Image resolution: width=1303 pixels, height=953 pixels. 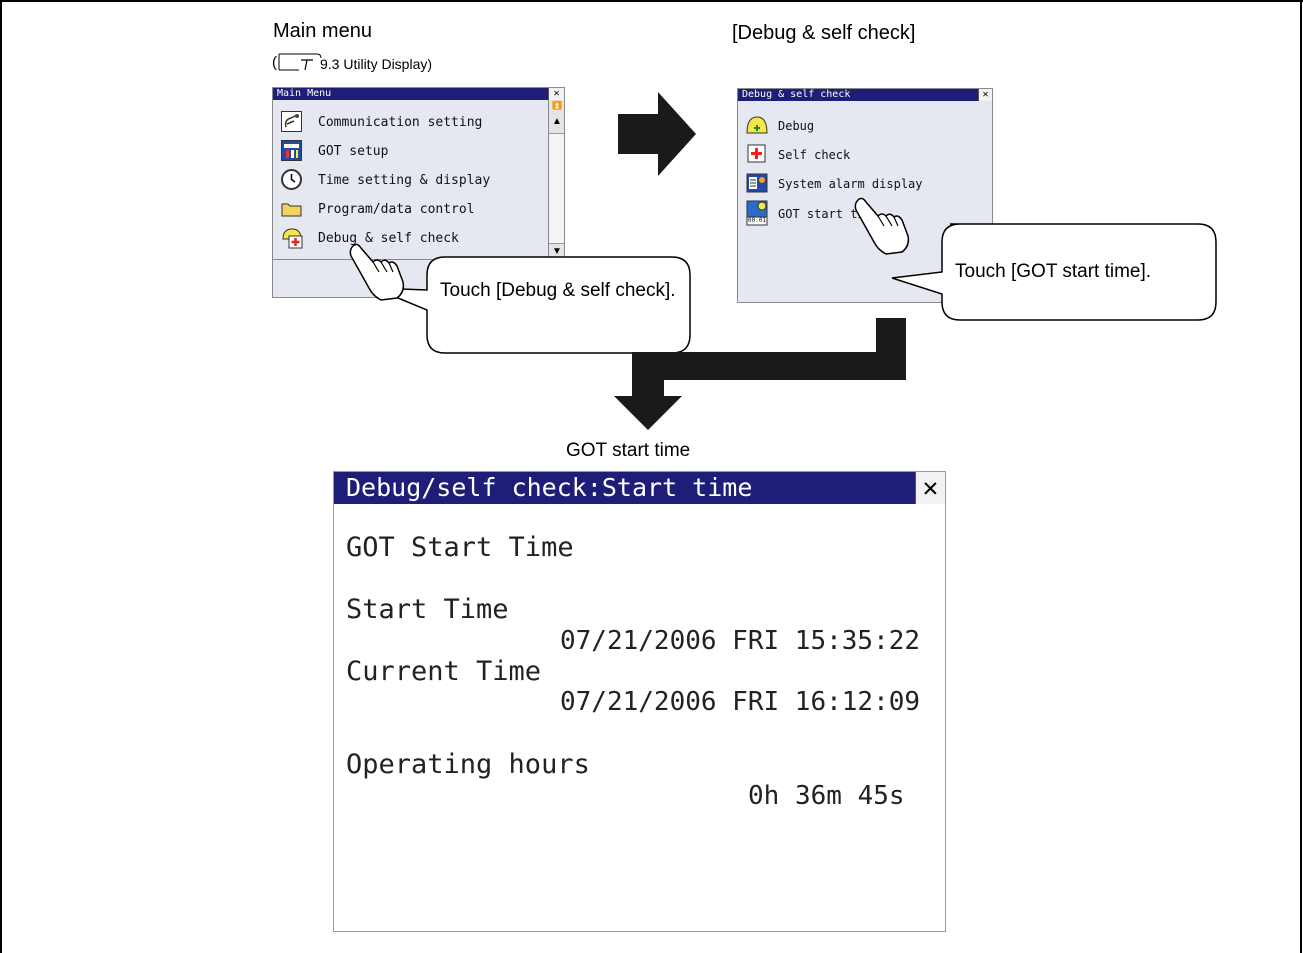 I want to click on debug-window-title-bar: Debug & self check ✕, so click(x=865, y=95).